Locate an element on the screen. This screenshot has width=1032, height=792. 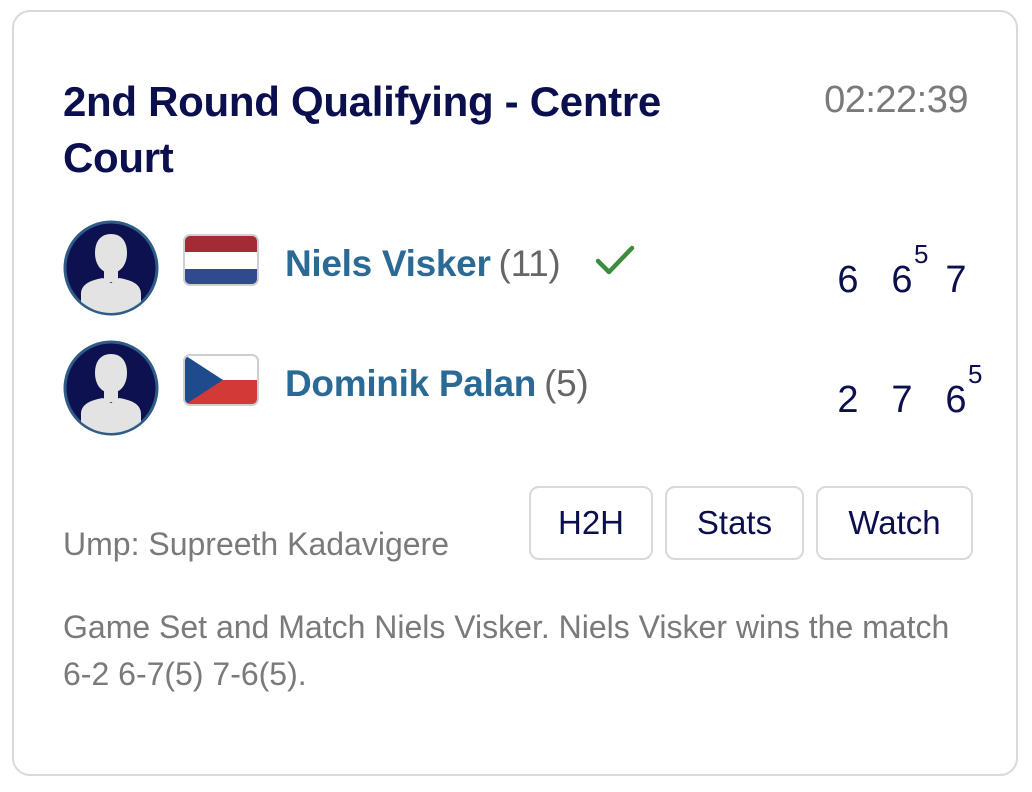
player-2-scores: 2 7 6 5 is located at coordinates (903, 388).